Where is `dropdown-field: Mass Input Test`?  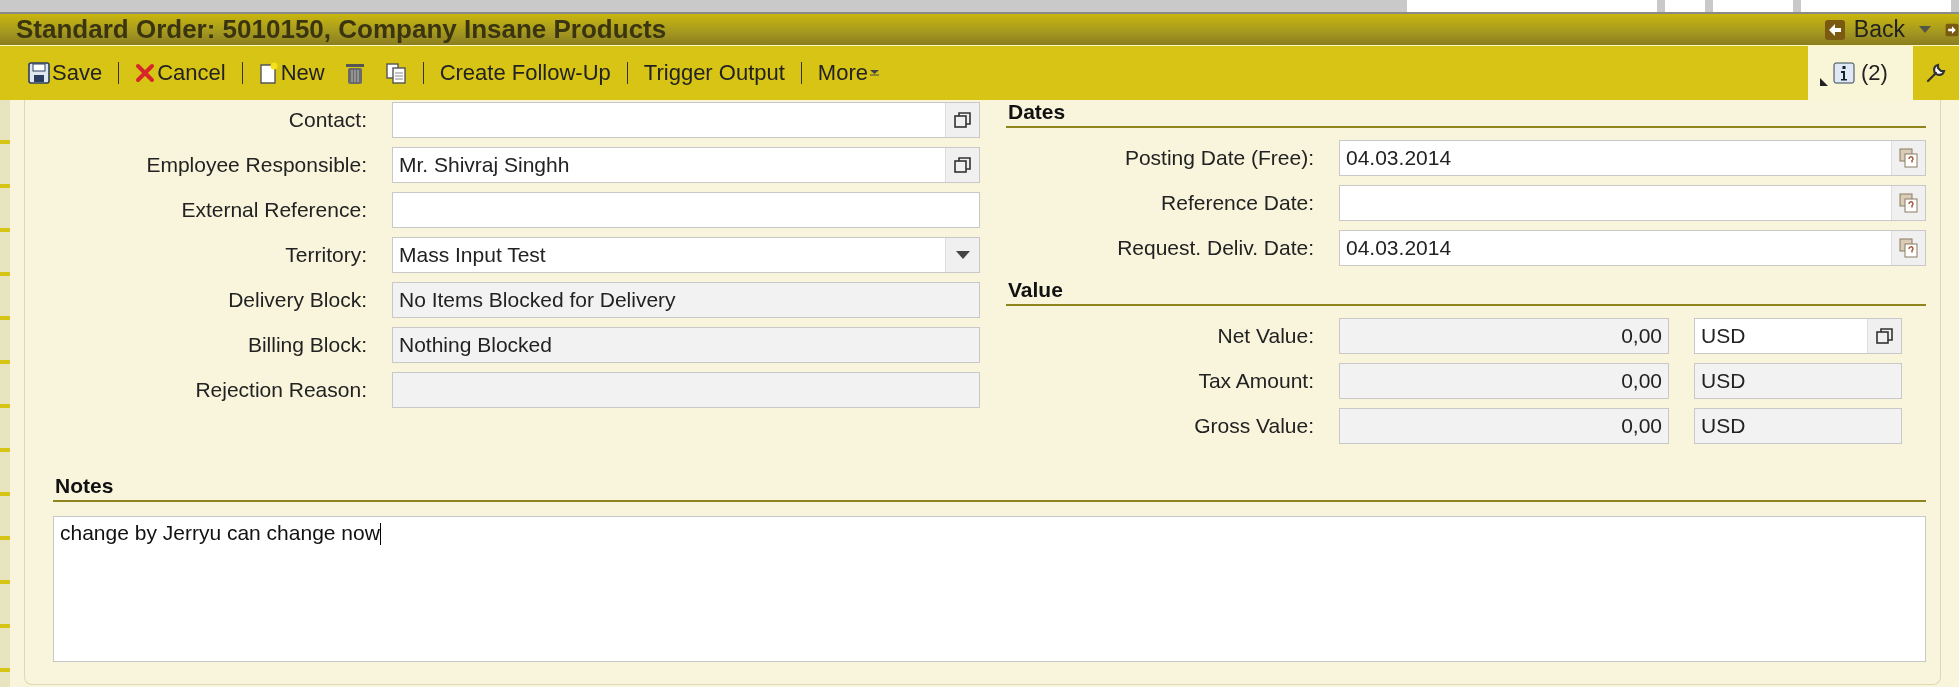
dropdown-field: Mass Input Test is located at coordinates (686, 255).